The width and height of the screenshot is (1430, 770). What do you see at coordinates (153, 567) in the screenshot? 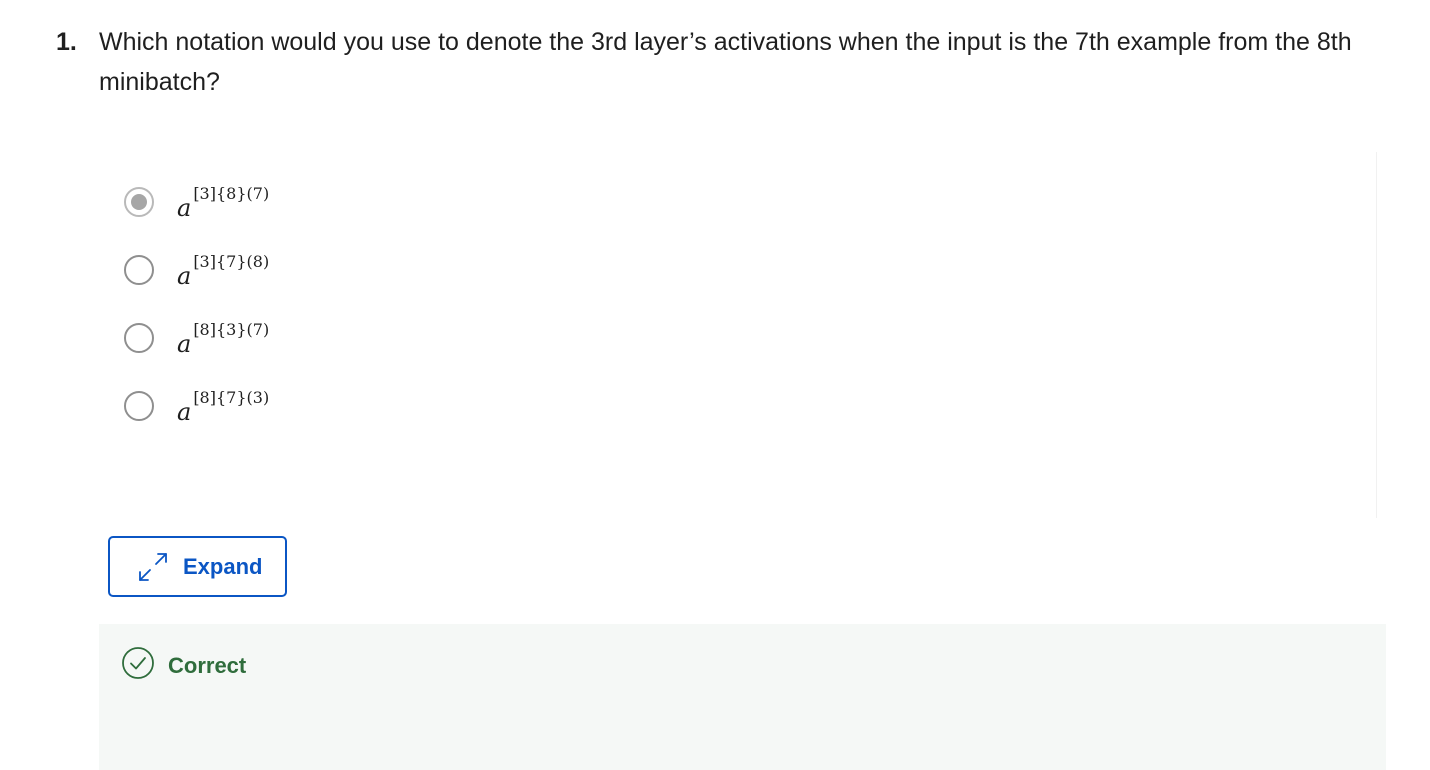
I see `expand-arrows-icon` at bounding box center [153, 567].